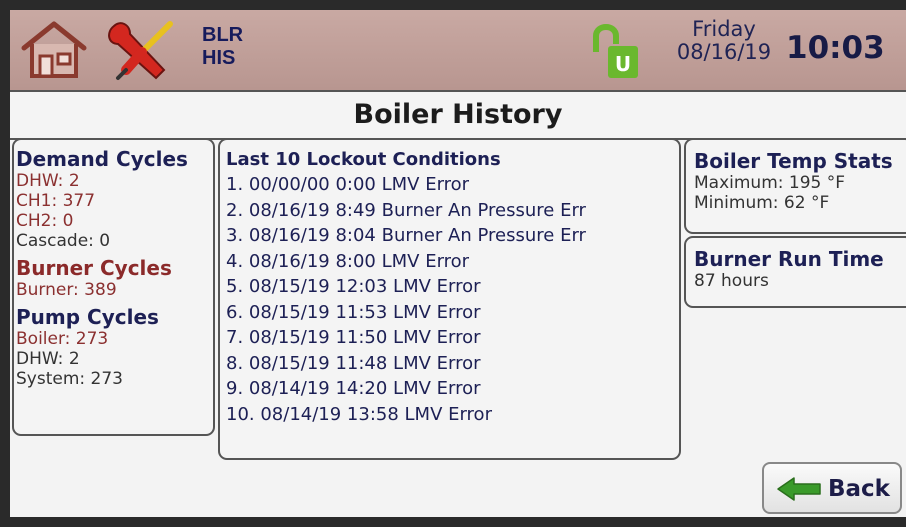 This screenshot has width=906, height=527. I want to click on demand-cycle-item: DHW: 2, so click(48, 181).